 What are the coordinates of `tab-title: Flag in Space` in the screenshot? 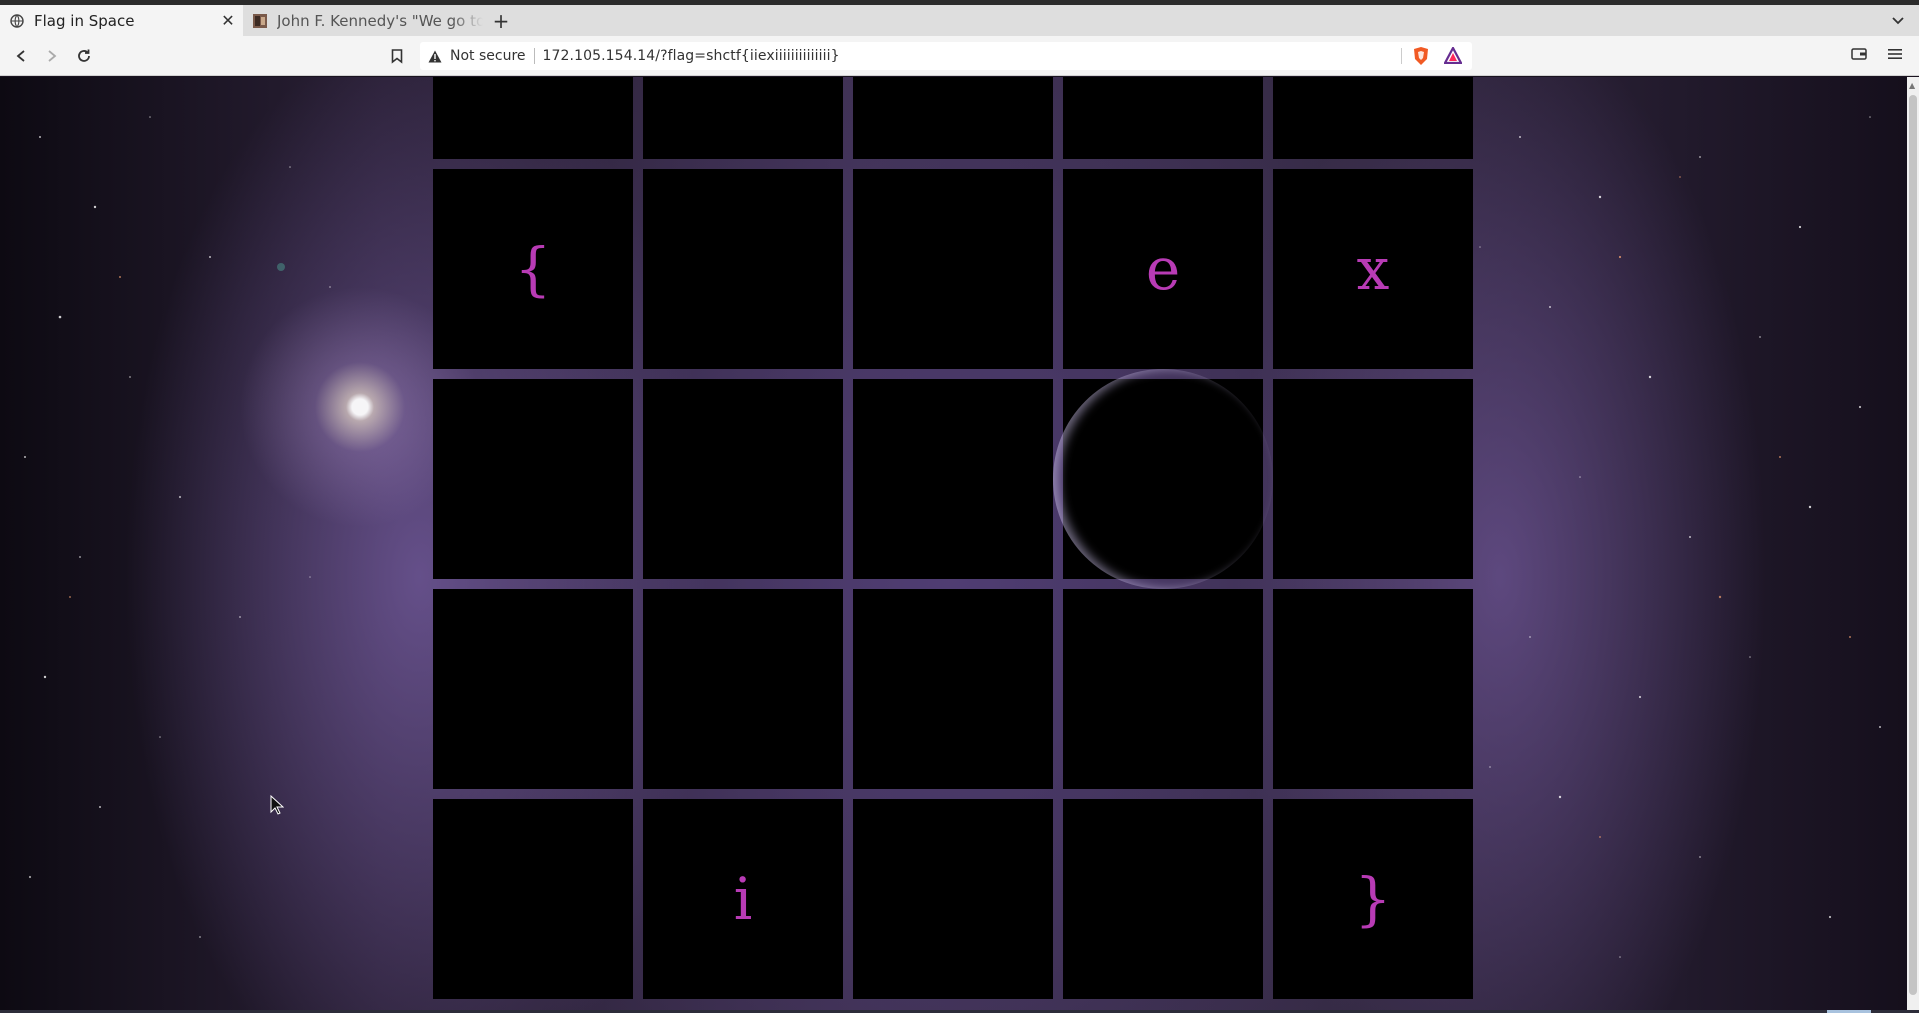 It's located at (84, 20).